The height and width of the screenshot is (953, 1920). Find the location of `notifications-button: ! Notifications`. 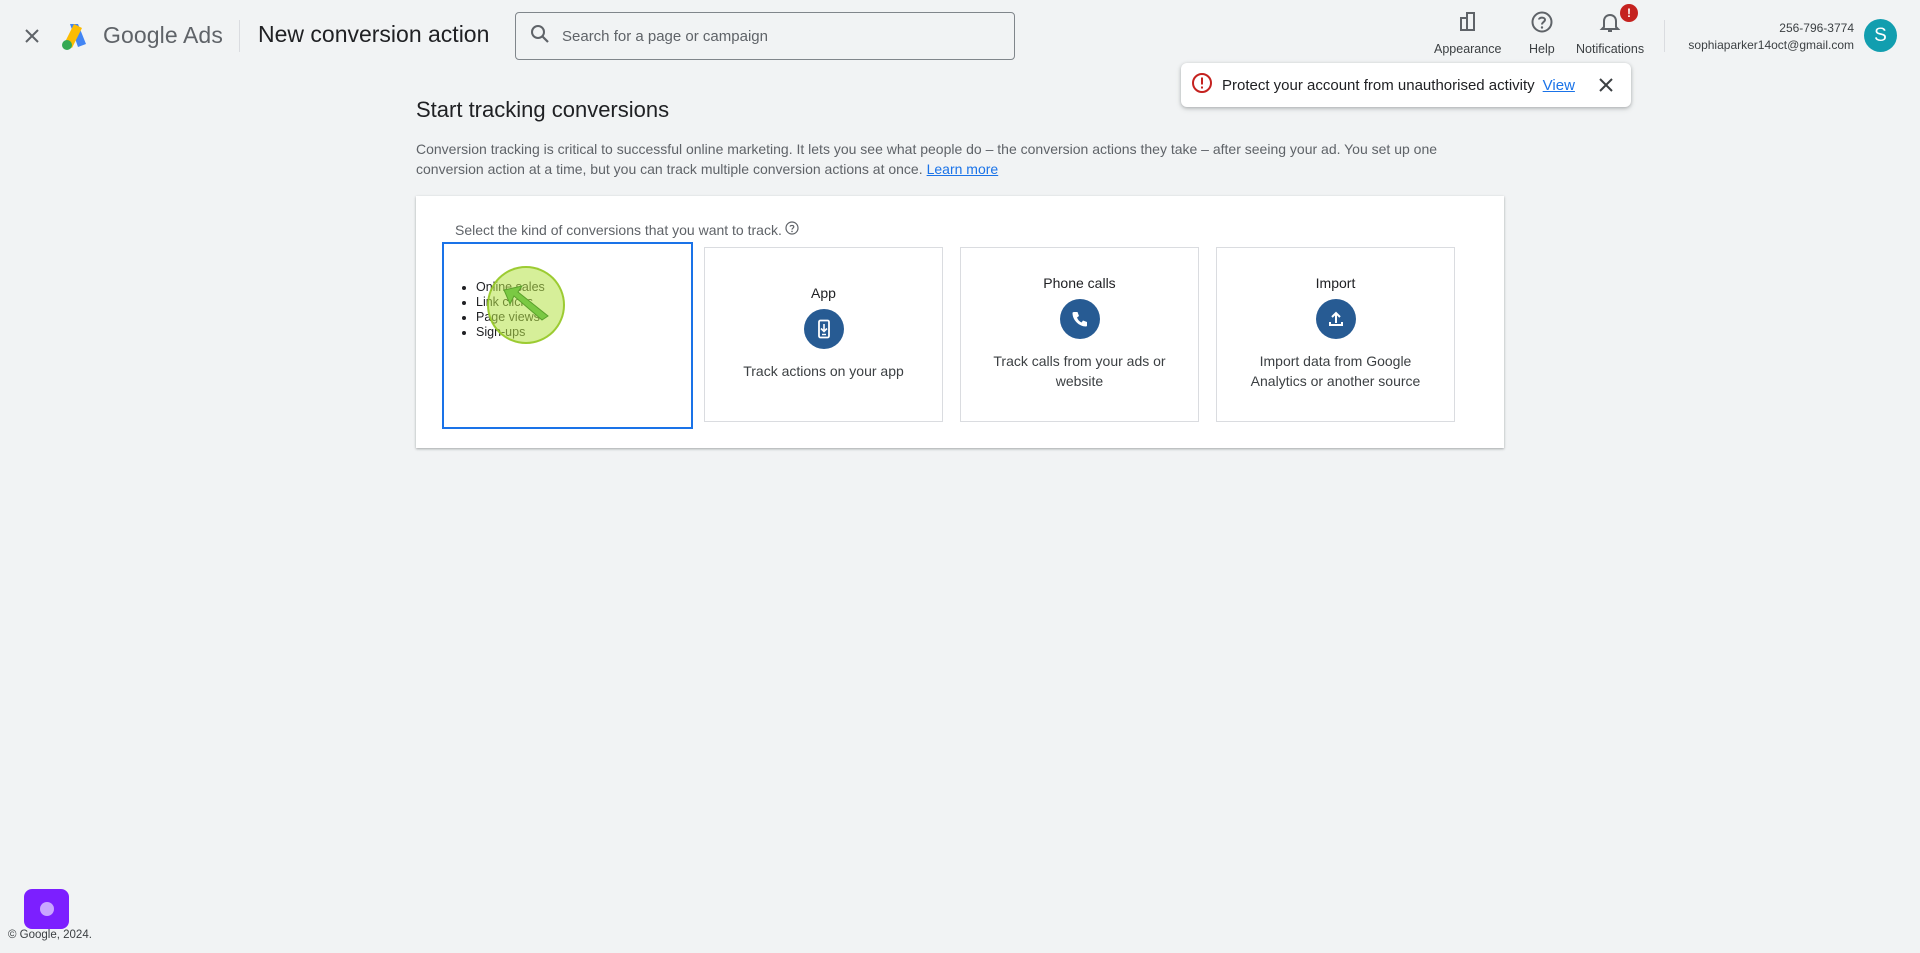

notifications-button: ! Notifications is located at coordinates (1610, 30).